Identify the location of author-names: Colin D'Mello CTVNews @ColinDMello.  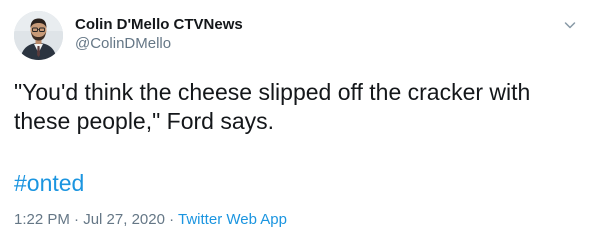
(159, 34).